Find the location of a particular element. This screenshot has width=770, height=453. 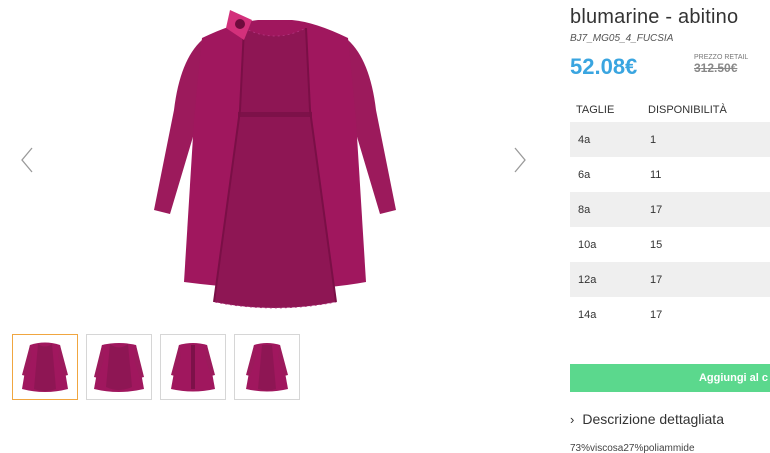

chevron-right-icon is located at coordinates (520, 160).